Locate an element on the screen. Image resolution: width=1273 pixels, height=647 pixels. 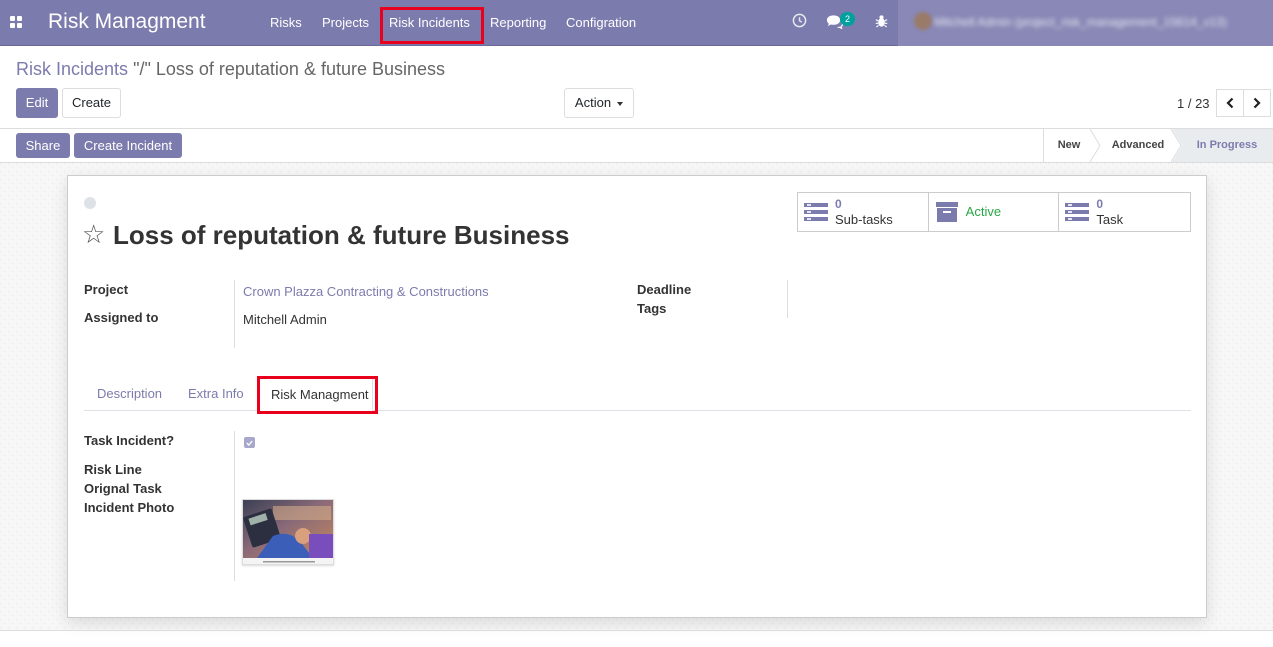
pager-previous-button is located at coordinates (1230, 103).